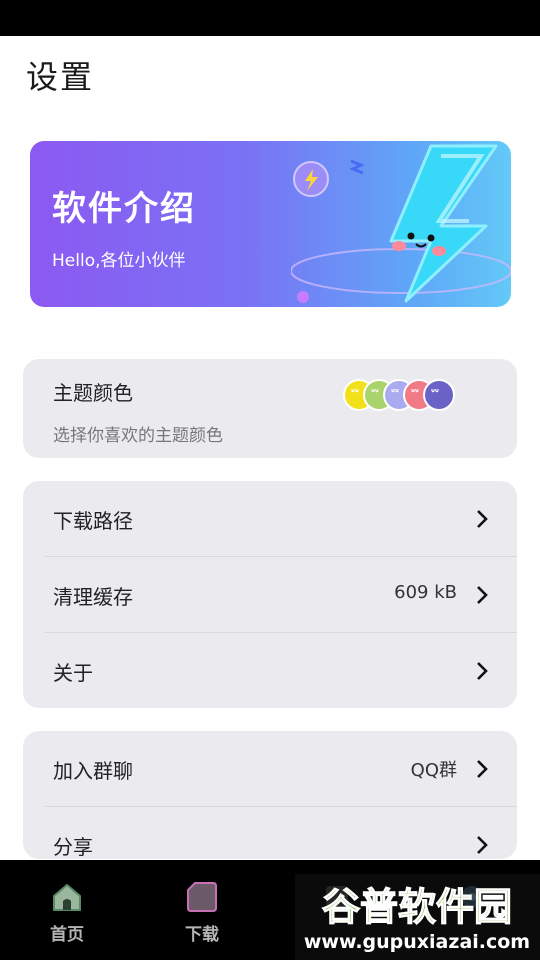  Describe the element at coordinates (124, 209) in the screenshot. I see `banner-title: 软件介绍` at that location.